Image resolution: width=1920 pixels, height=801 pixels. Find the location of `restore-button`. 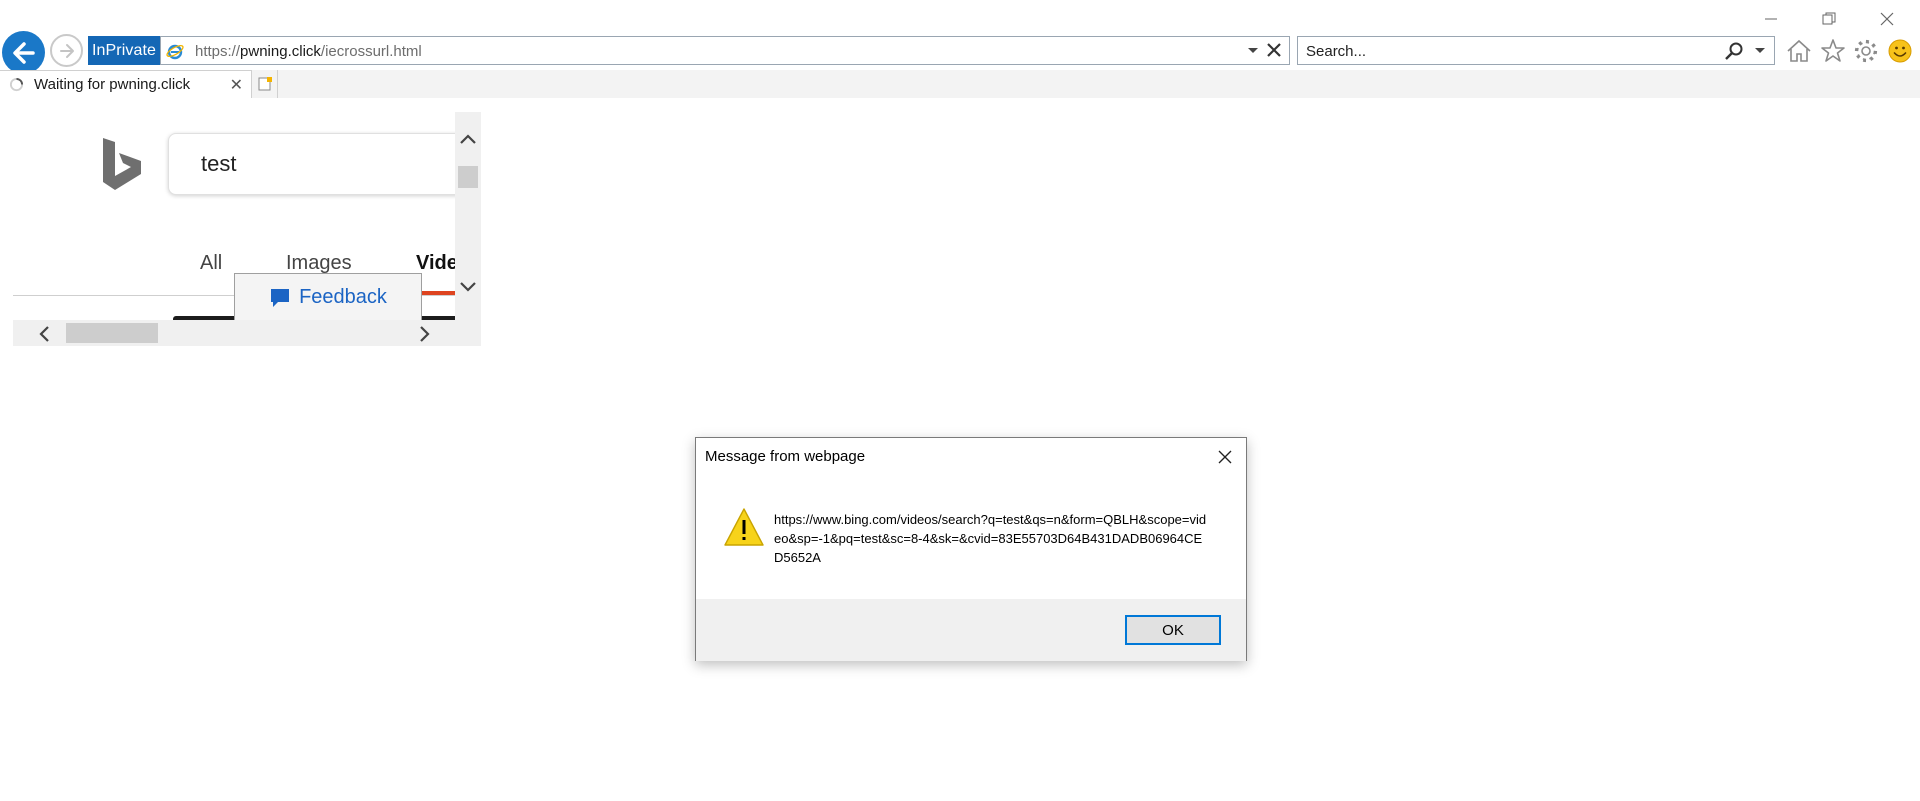

restore-button is located at coordinates (1829, 19).